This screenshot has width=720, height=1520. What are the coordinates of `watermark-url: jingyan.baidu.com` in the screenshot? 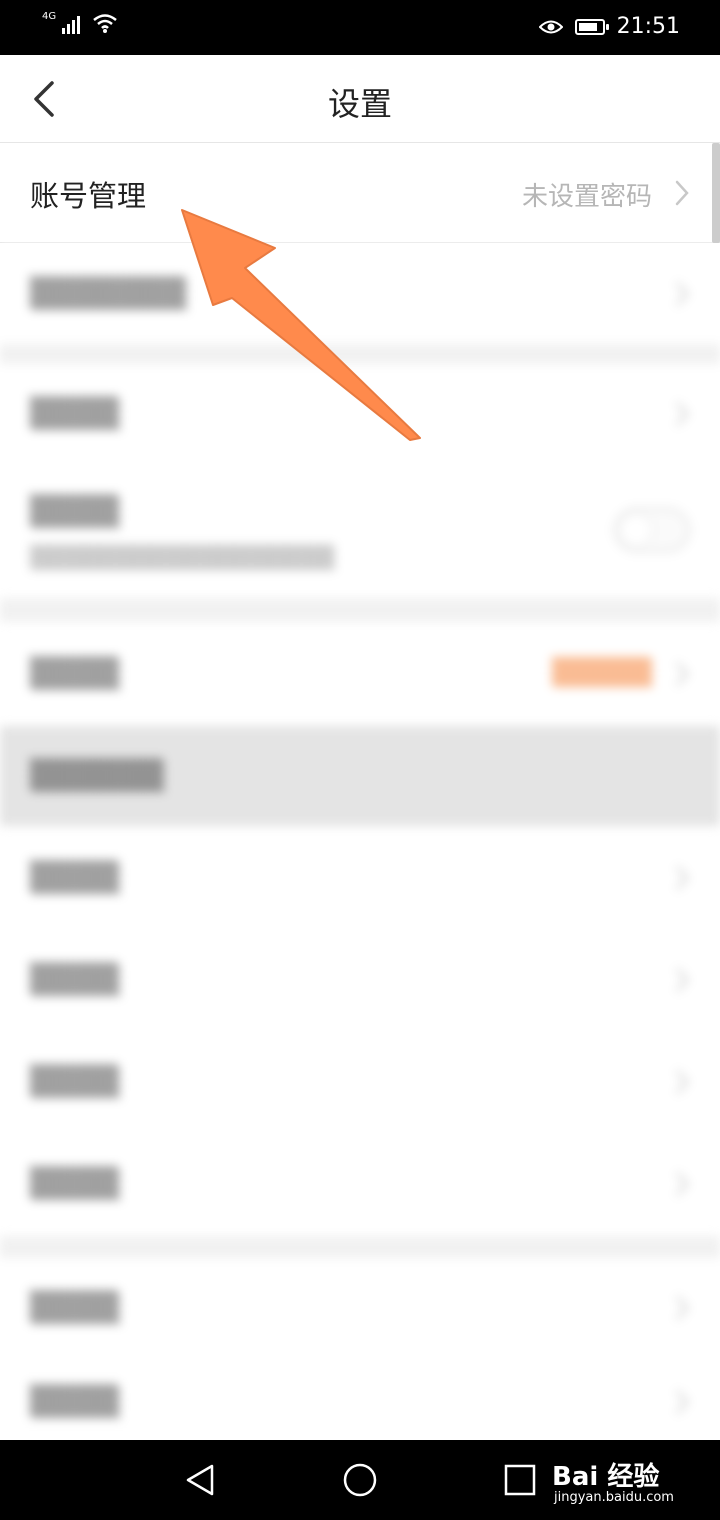 It's located at (614, 1497).